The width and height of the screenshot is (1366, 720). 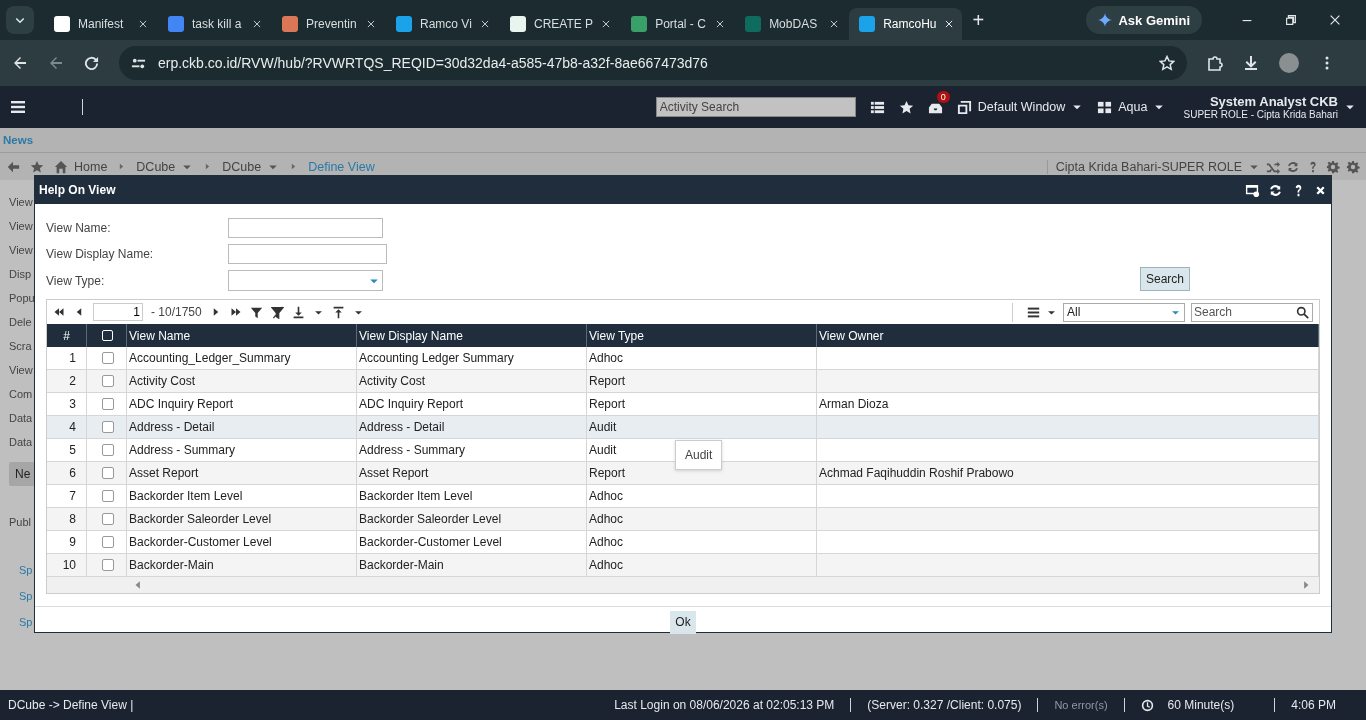 What do you see at coordinates (906, 24) in the screenshot?
I see `browser-tab: RamcoHu` at bounding box center [906, 24].